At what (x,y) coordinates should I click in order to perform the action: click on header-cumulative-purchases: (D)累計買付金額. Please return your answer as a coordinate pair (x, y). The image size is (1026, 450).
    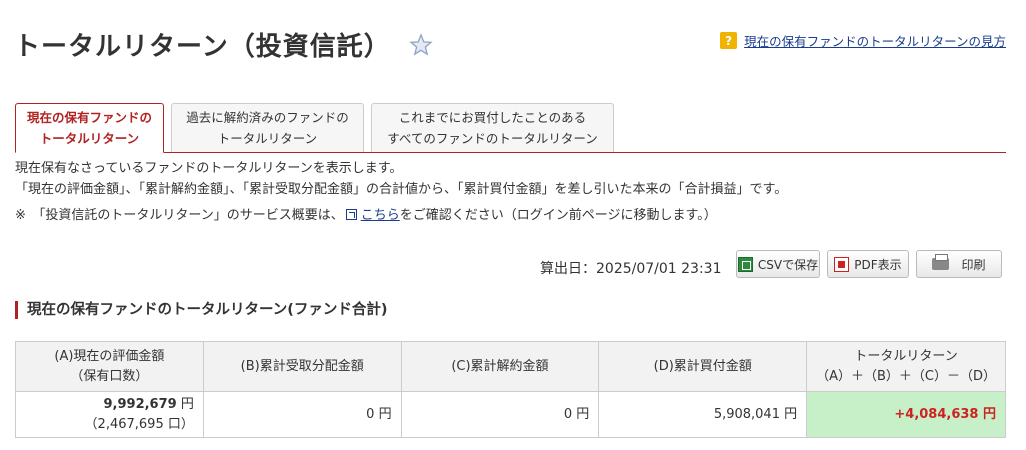
    Looking at the image, I should click on (703, 366).